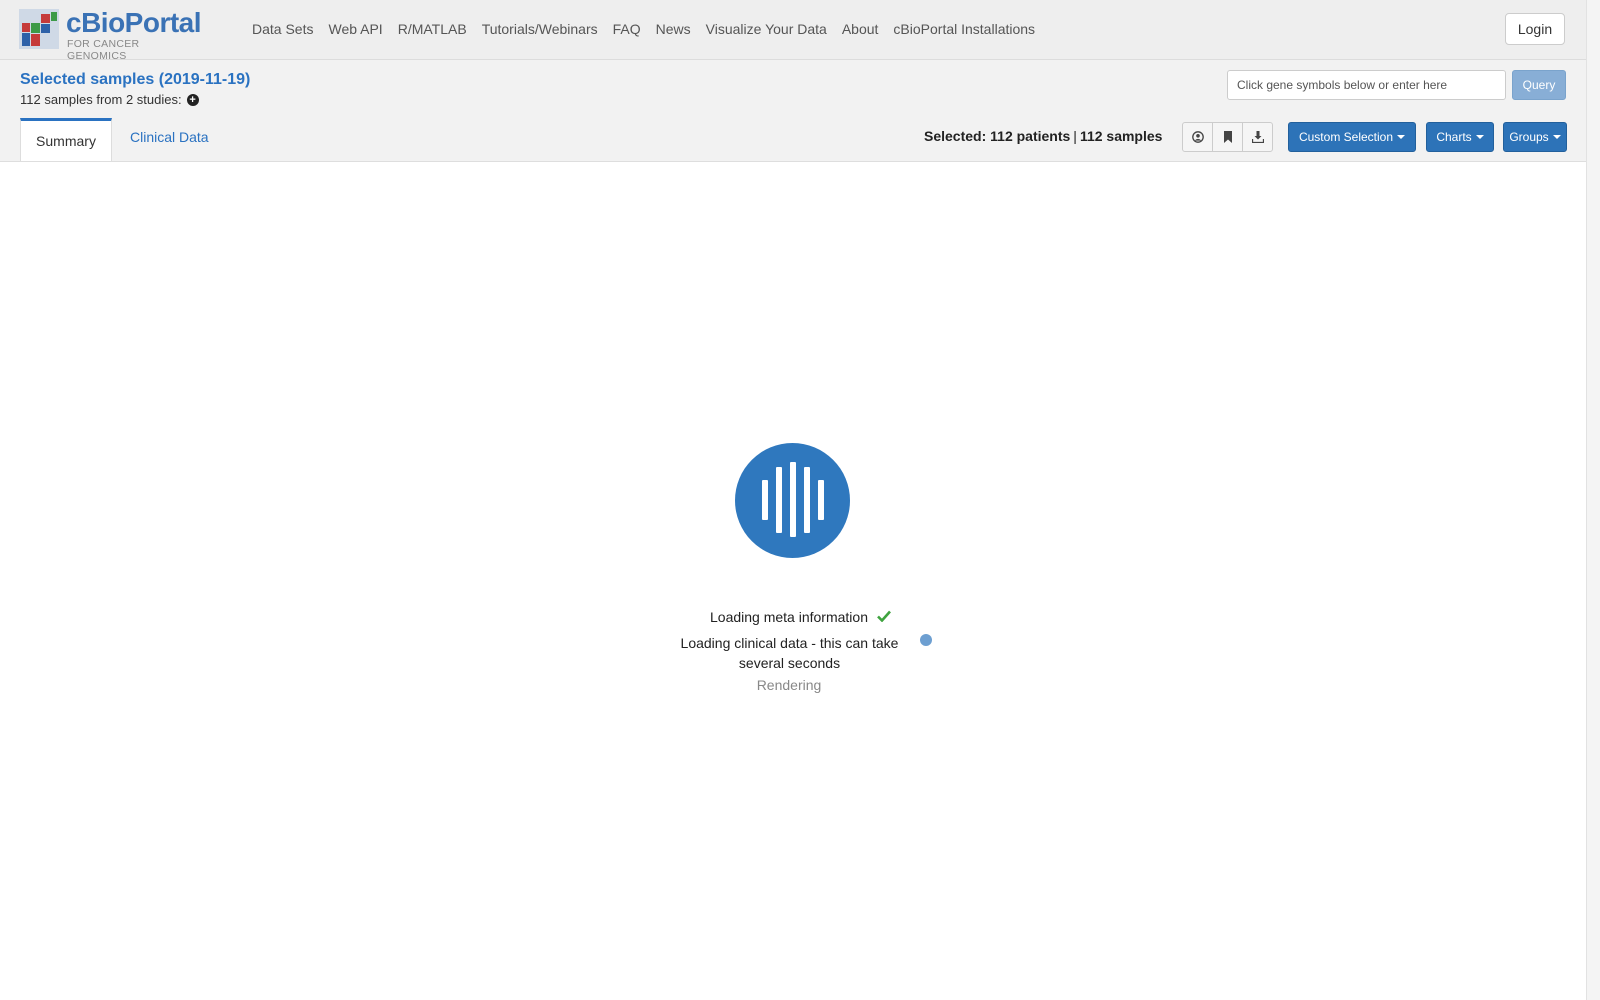 The height and width of the screenshot is (1000, 1600). Describe the element at coordinates (1121, 136) in the screenshot. I see `selected-samples: 112 samples` at that location.